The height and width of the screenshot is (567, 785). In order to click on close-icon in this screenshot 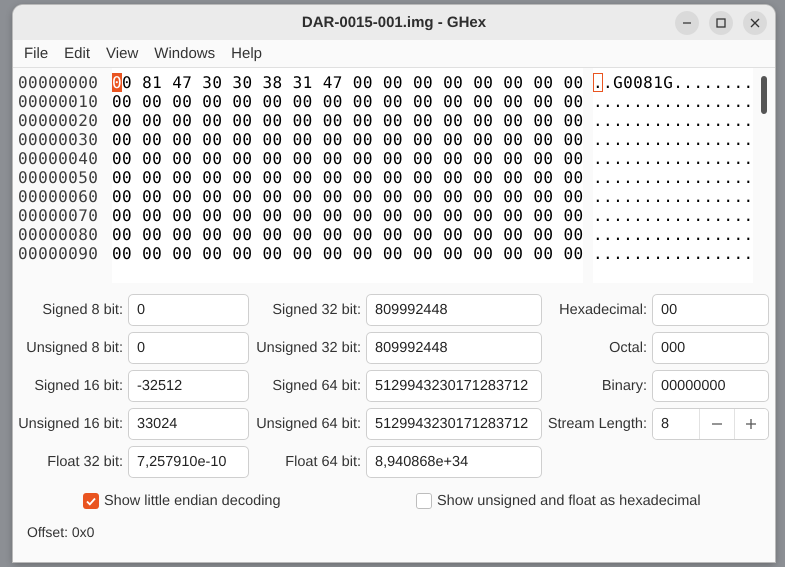, I will do `click(755, 23)`.